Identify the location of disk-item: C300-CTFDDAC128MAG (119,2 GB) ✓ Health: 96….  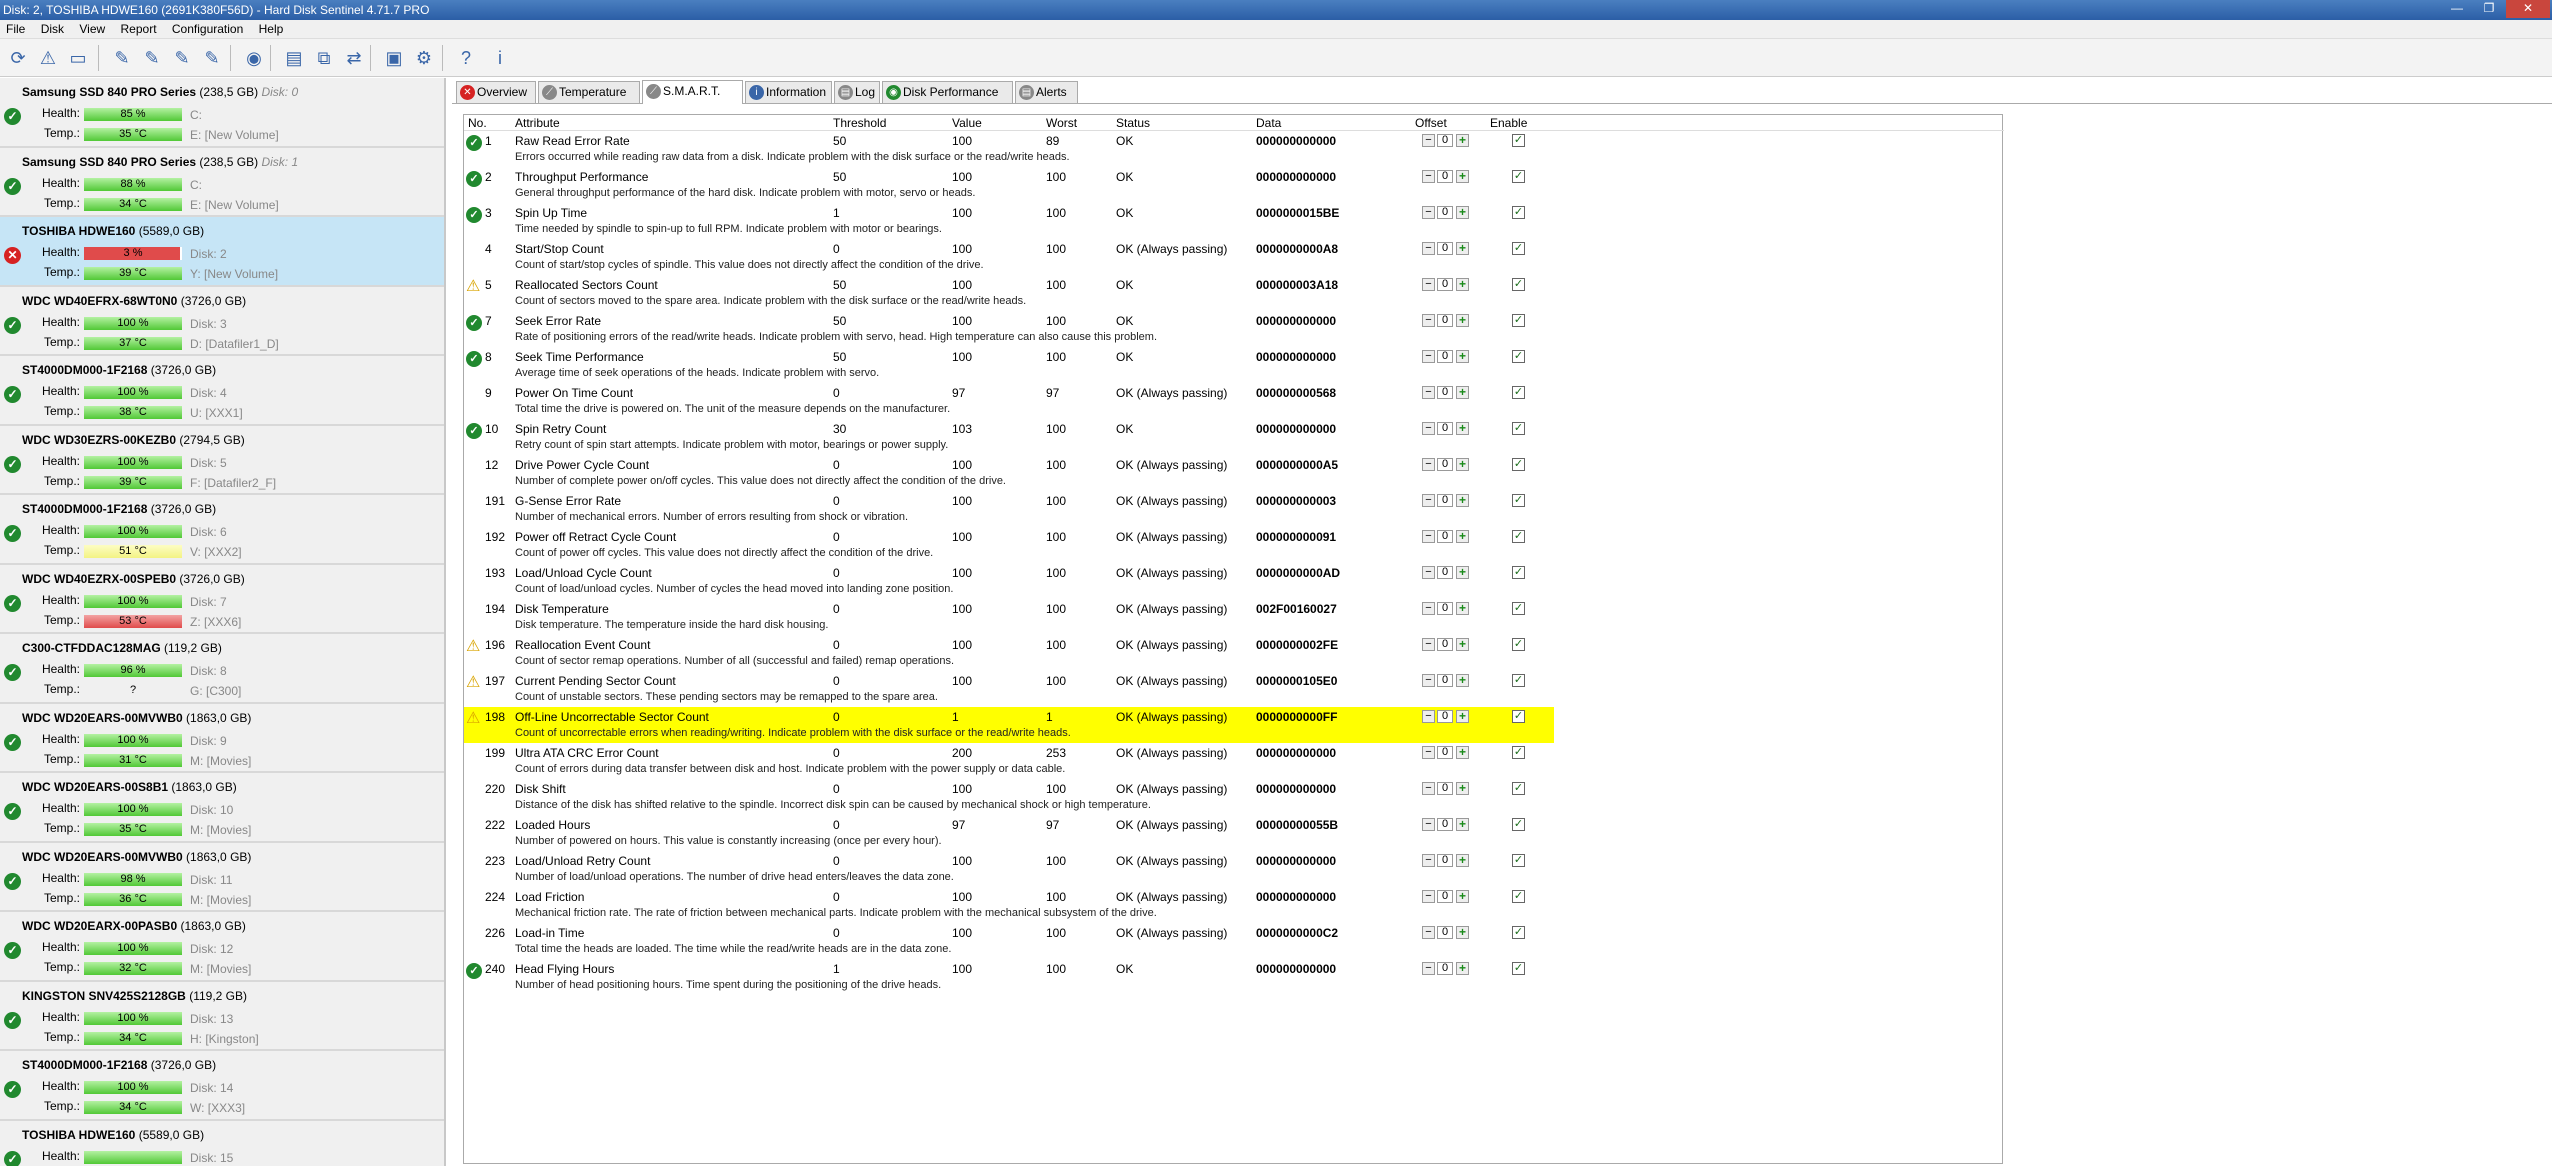
(222, 669).